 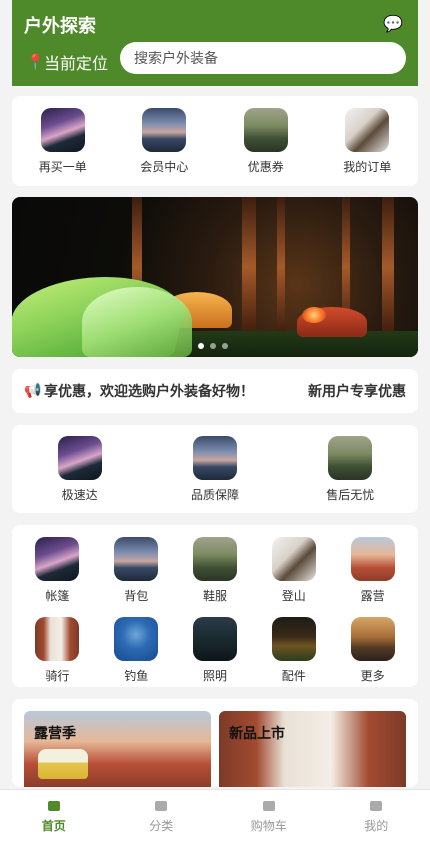 I want to click on tab-label: 首页, so click(x=53, y=825).